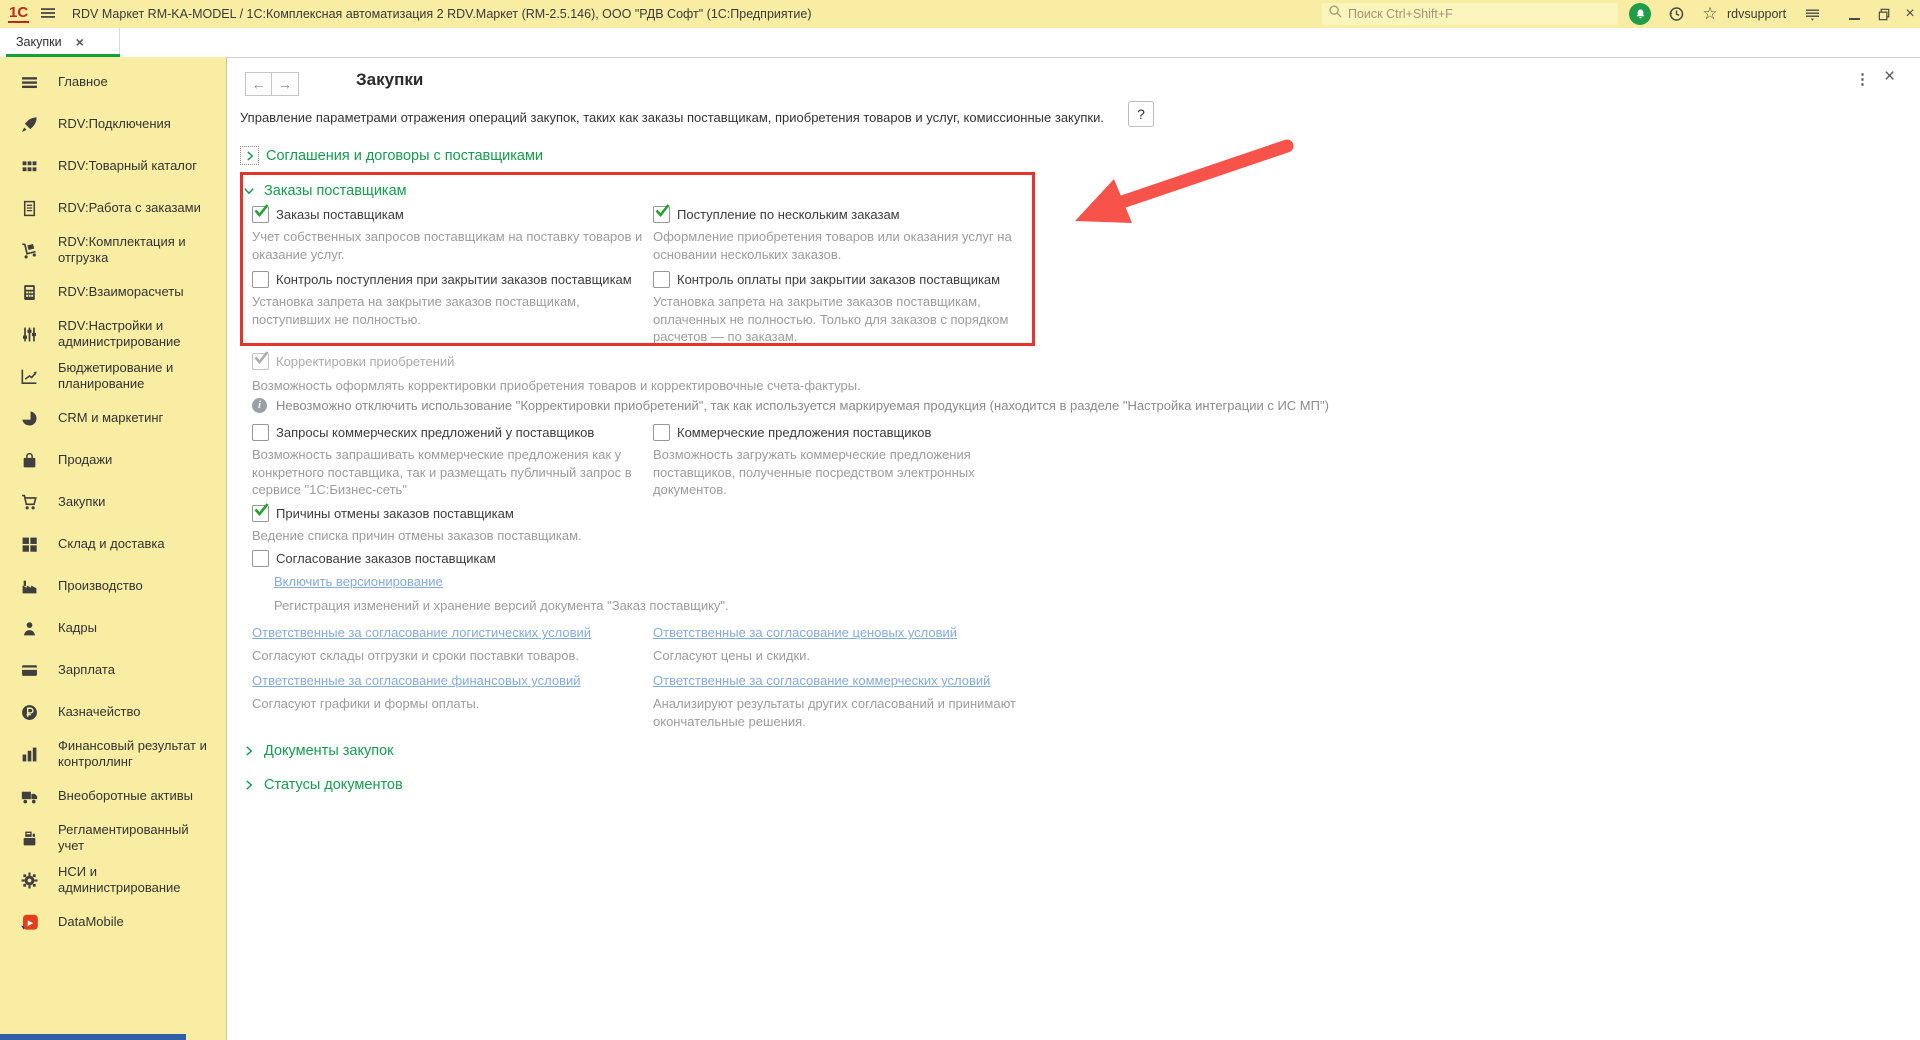 The height and width of the screenshot is (1040, 1920). Describe the element at coordinates (1400, 14) in the screenshot. I see `search-placeholder: Поиск Ctrl+Shift+F` at that location.